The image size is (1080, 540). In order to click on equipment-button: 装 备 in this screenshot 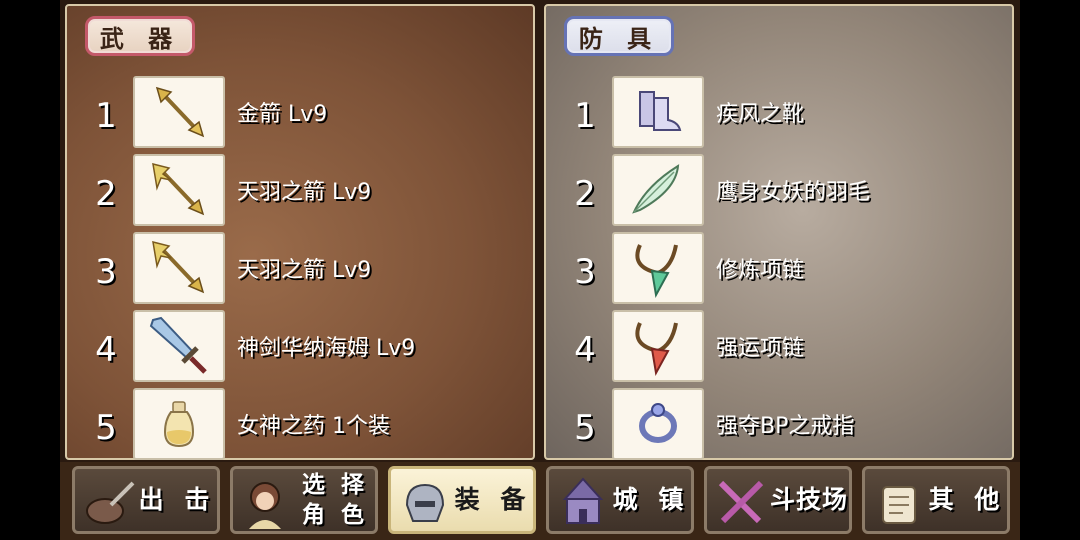, I will do `click(462, 500)`.